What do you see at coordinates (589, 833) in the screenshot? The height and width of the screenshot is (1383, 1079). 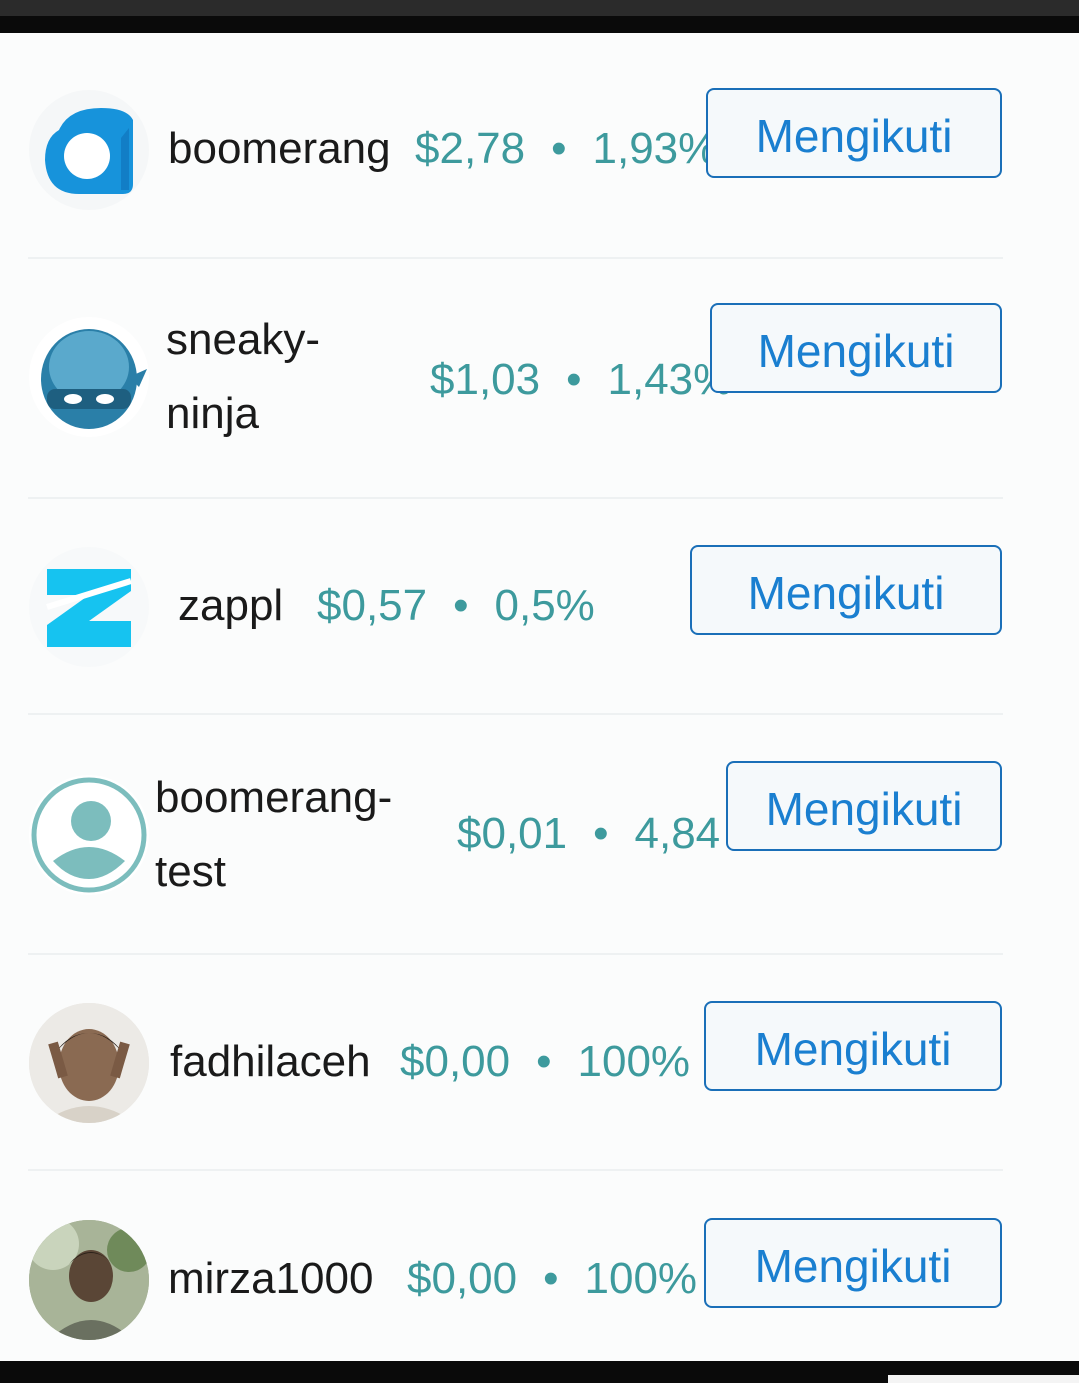 I see `user-stats: $0,01 • 4,84` at bounding box center [589, 833].